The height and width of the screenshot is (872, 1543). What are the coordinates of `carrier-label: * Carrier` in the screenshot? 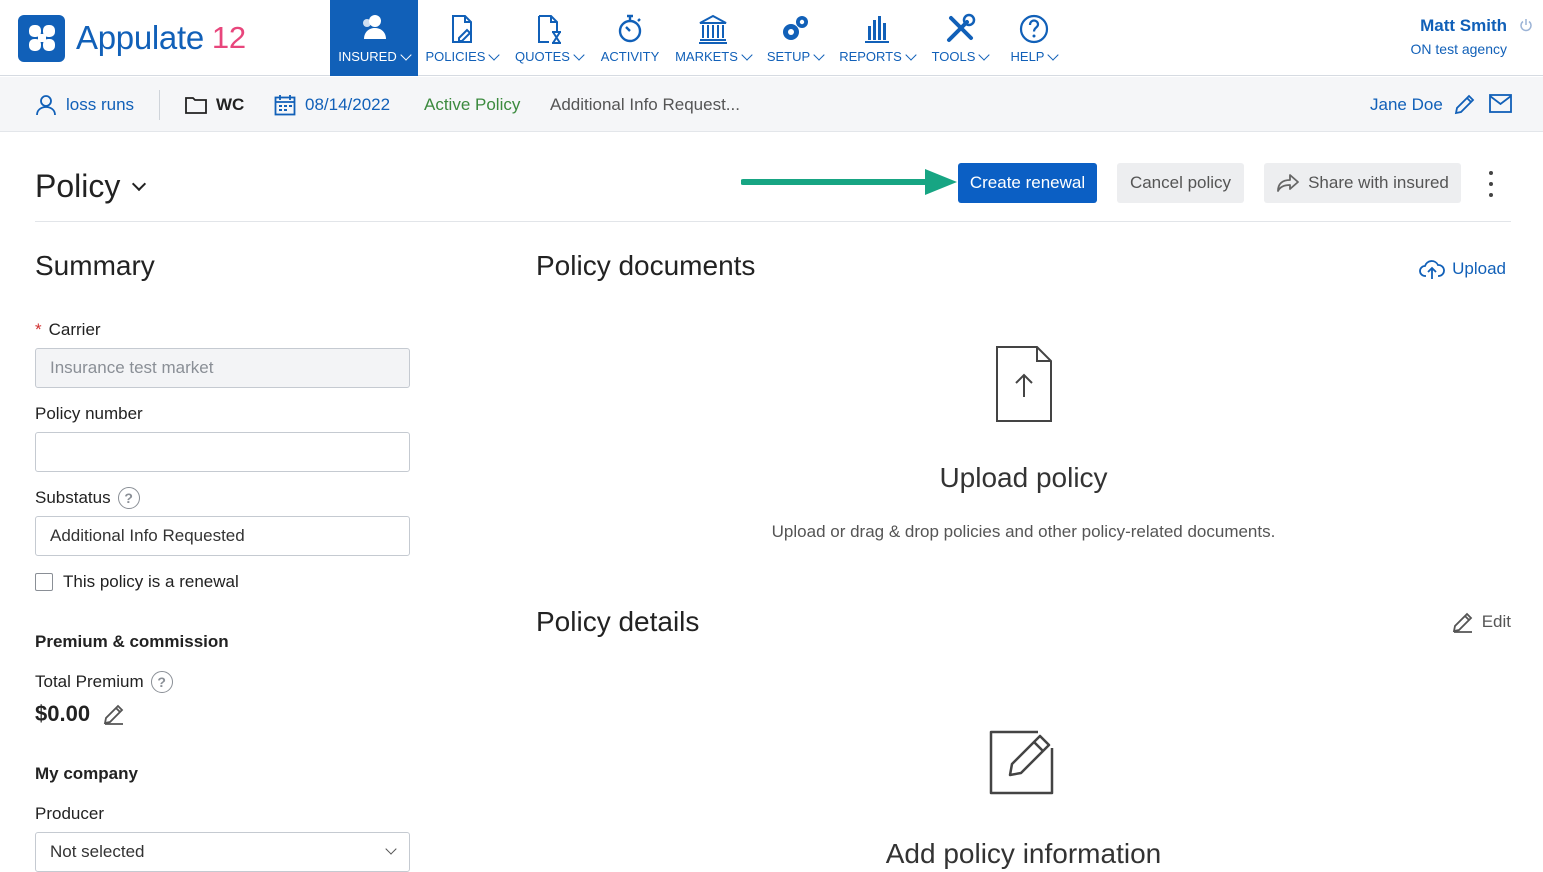 It's located at (68, 330).